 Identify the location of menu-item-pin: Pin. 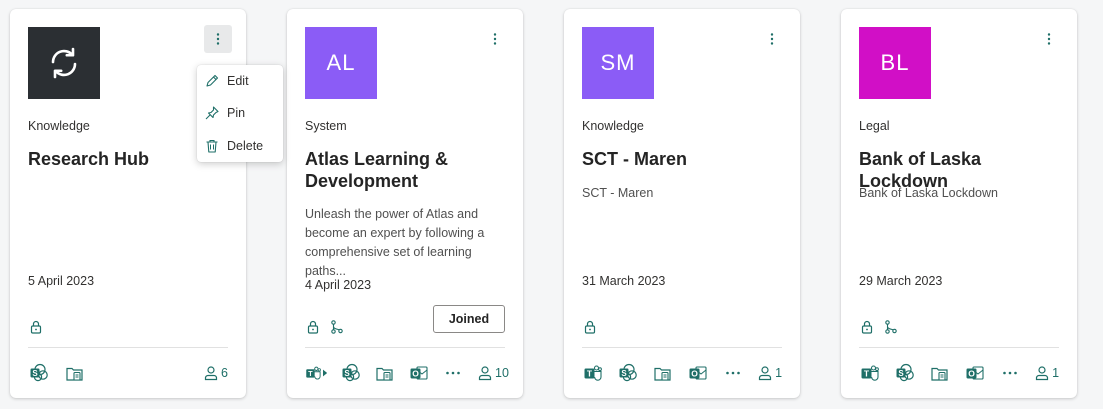
(240, 113).